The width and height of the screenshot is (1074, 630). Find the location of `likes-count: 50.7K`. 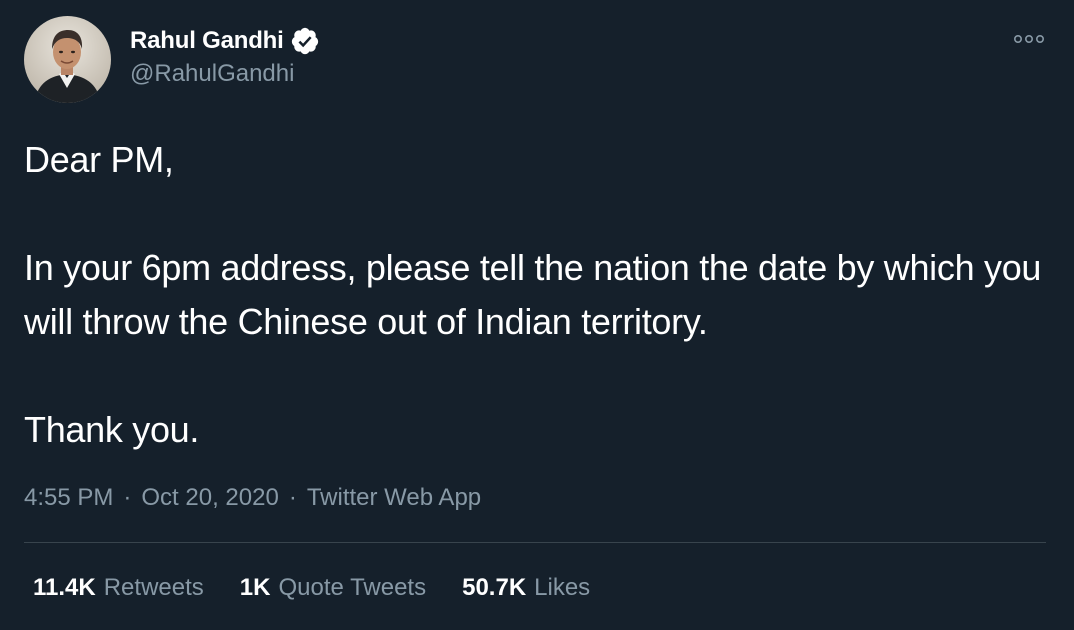

likes-count: 50.7K is located at coordinates (494, 587).